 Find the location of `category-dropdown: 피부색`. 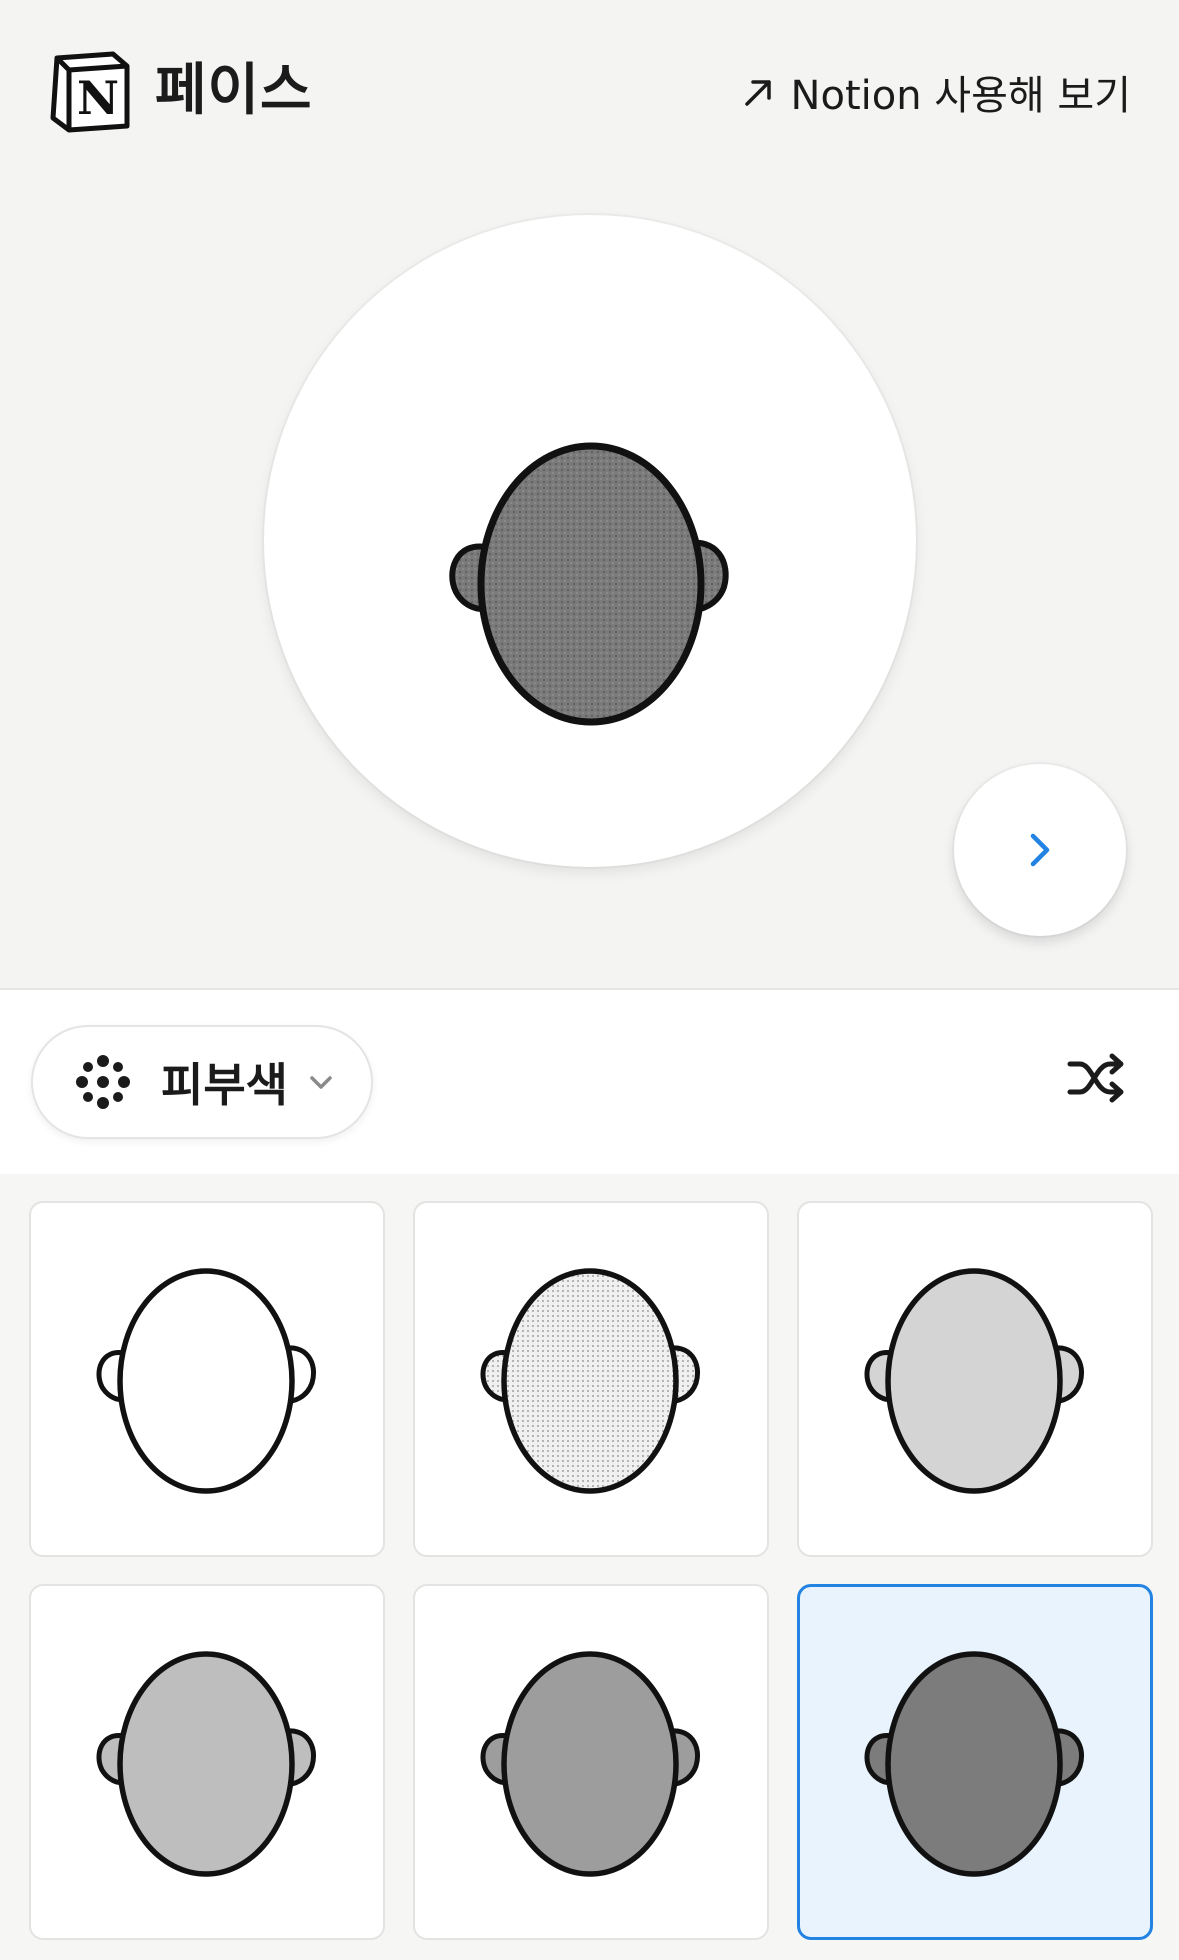

category-dropdown: 피부색 is located at coordinates (202, 1082).